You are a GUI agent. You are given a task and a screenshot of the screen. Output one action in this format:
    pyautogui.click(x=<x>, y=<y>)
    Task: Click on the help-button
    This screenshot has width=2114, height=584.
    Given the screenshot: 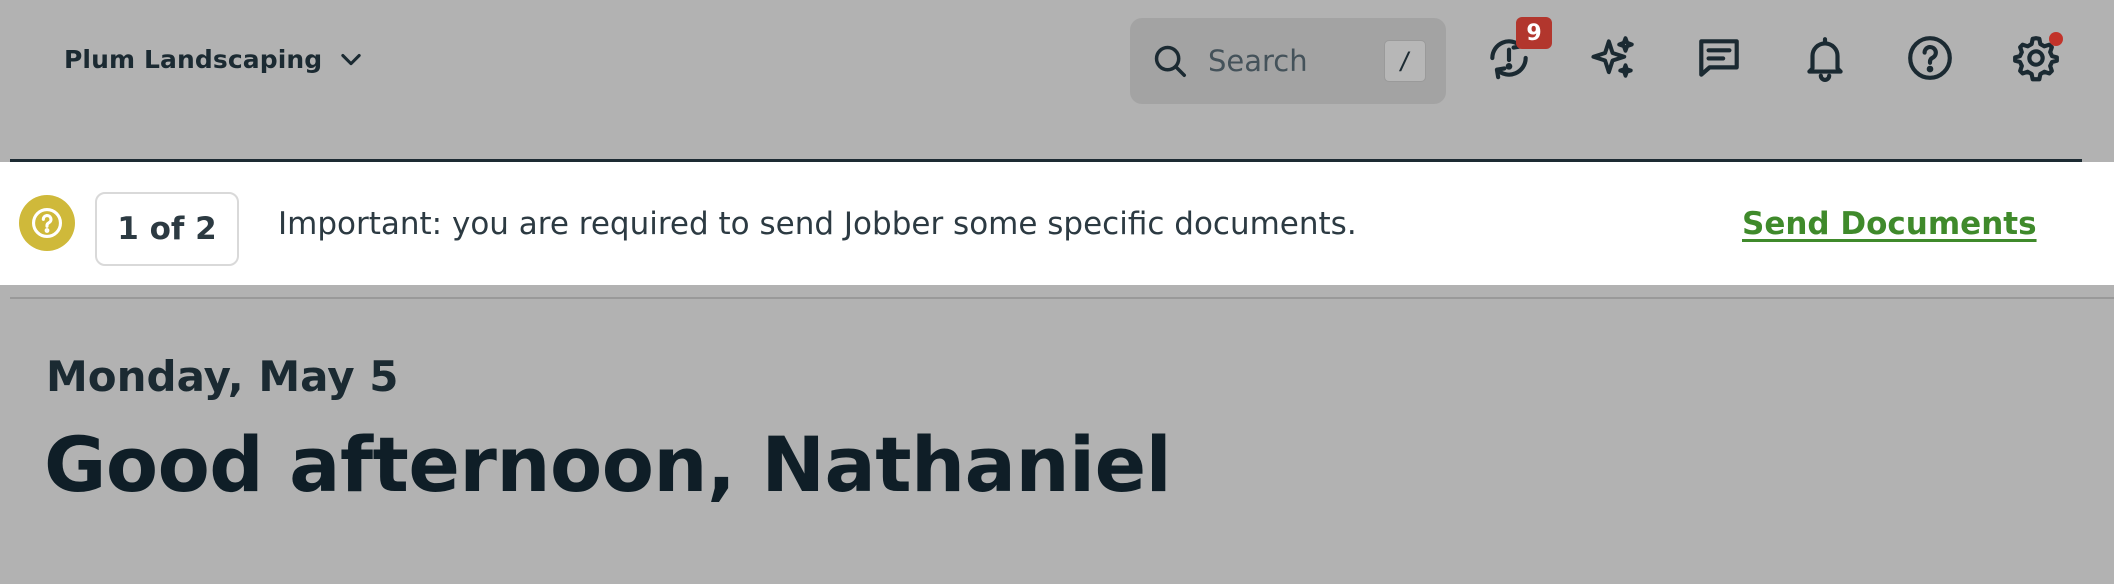 What is the action you would take?
    pyautogui.click(x=1930, y=60)
    